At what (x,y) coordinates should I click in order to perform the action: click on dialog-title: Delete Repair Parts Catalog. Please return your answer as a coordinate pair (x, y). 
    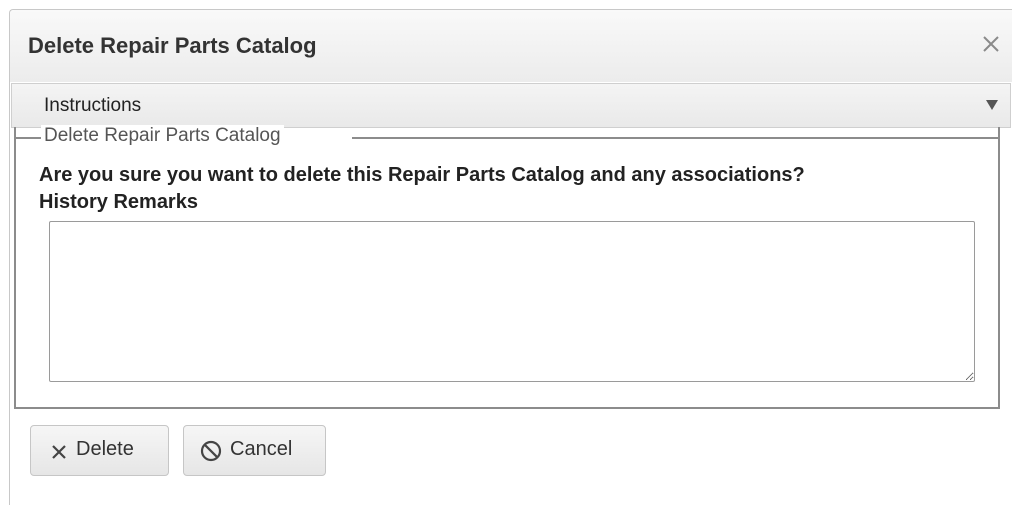
    Looking at the image, I should click on (172, 45).